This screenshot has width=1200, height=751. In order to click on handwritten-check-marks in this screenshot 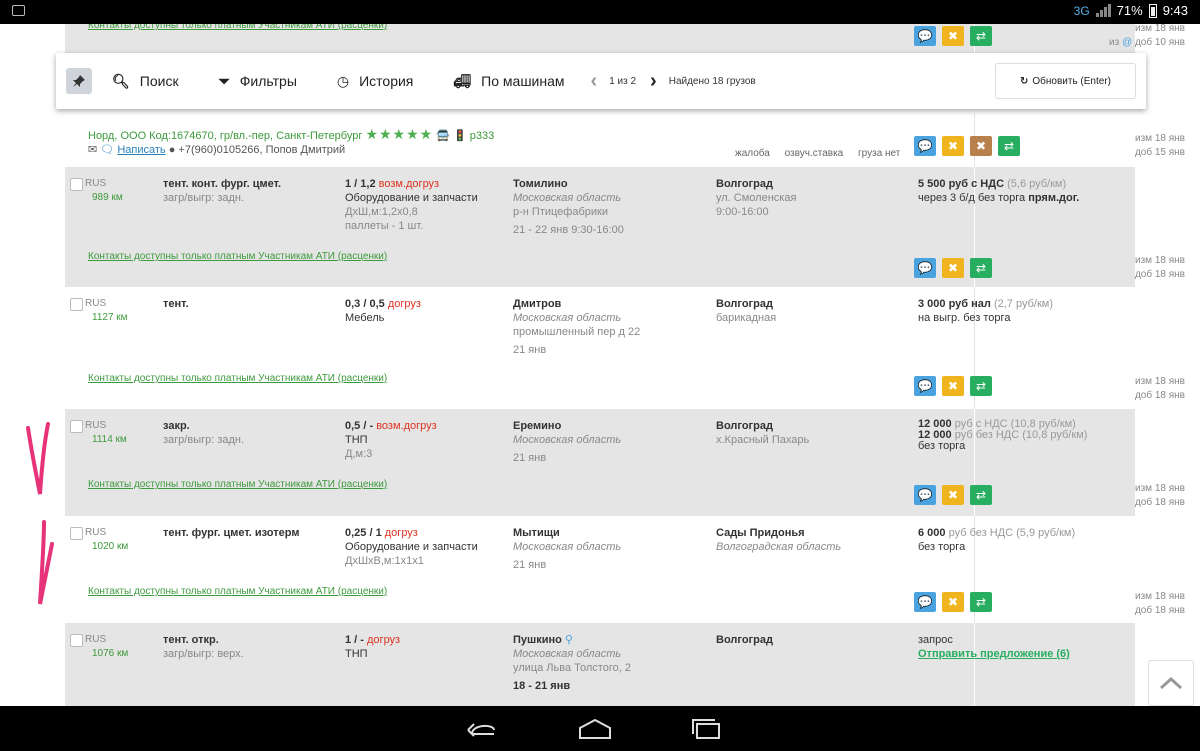, I will do `click(40, 513)`.